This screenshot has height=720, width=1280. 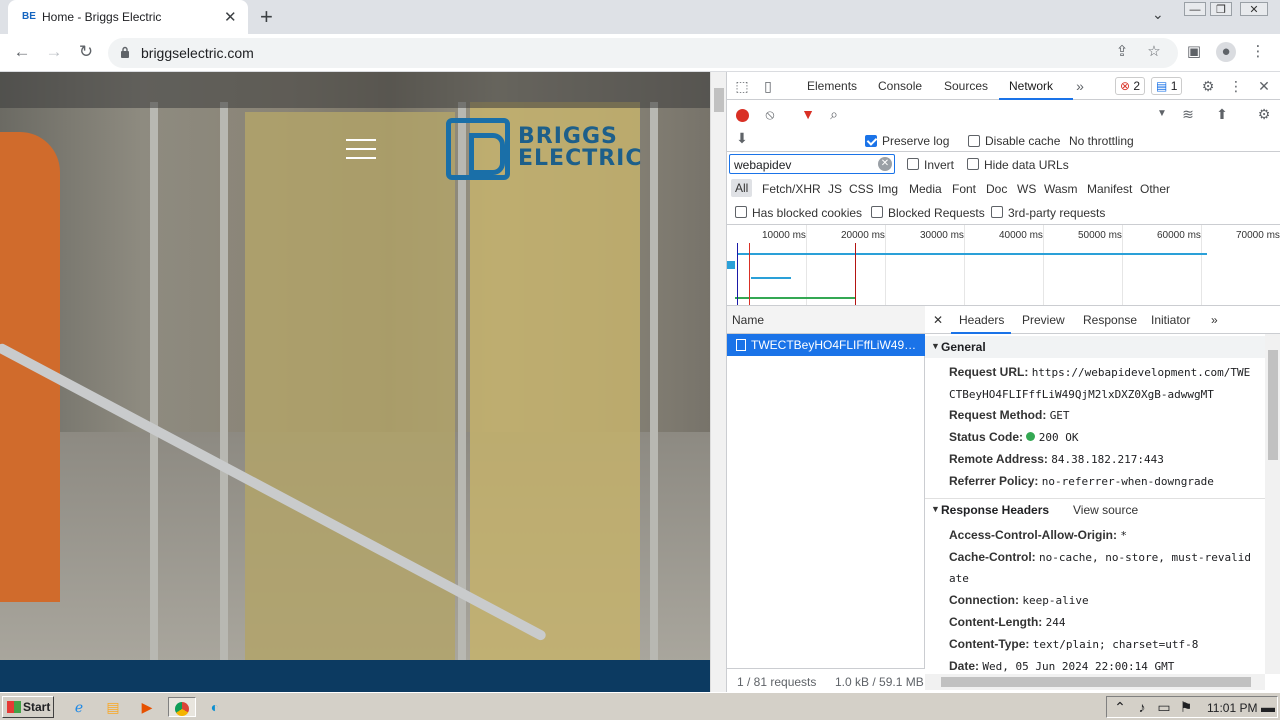 What do you see at coordinates (1120, 707) in the screenshot?
I see `show-hidden-icons-icon: ⌃` at bounding box center [1120, 707].